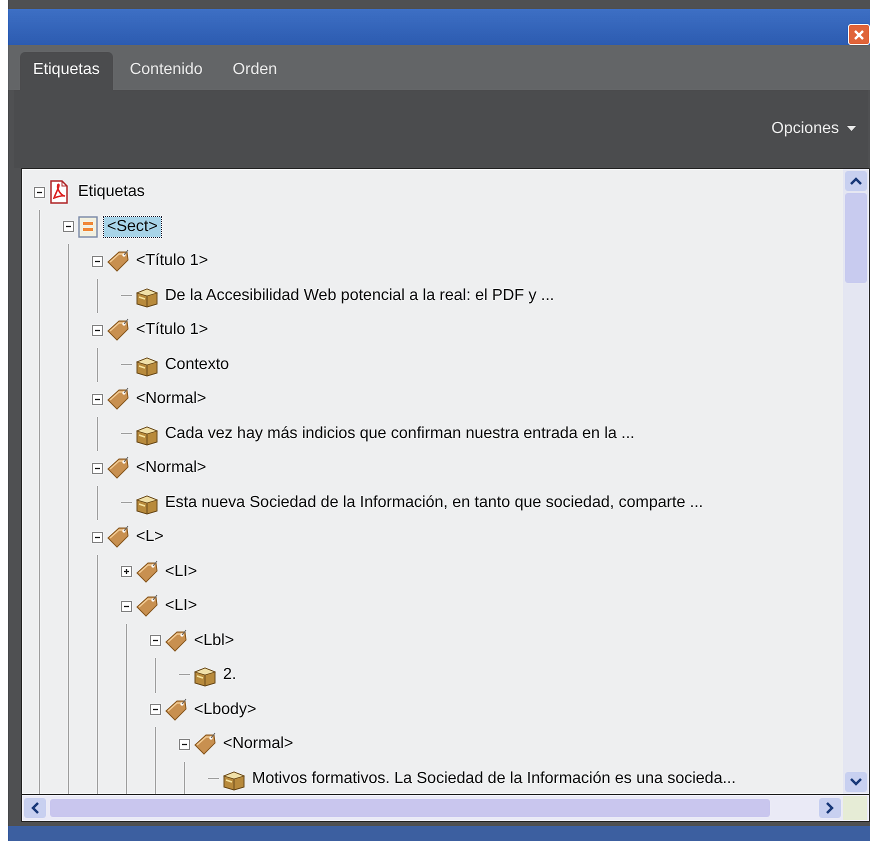 Image resolution: width=870 pixels, height=841 pixels. Describe the element at coordinates (856, 481) in the screenshot. I see `vertical-scrollbar` at that location.